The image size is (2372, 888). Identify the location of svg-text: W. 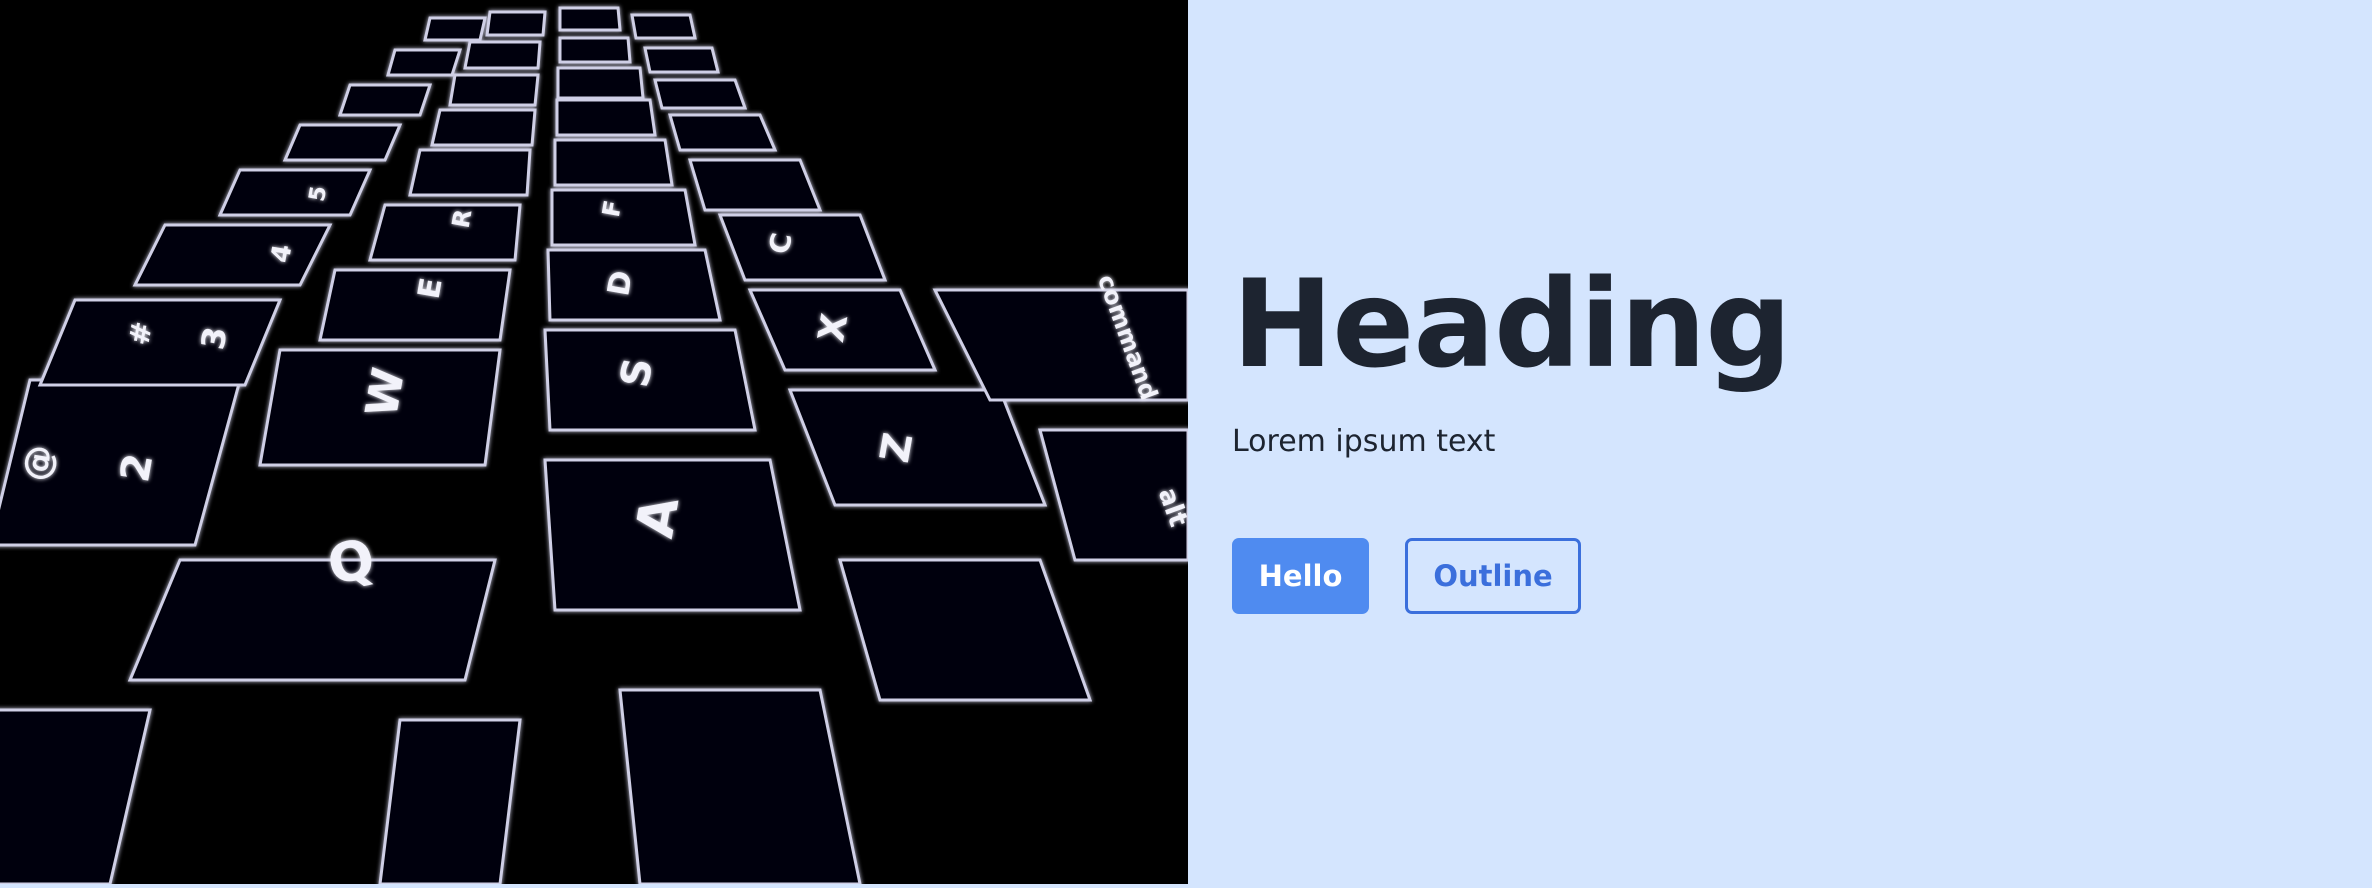
(385, 392).